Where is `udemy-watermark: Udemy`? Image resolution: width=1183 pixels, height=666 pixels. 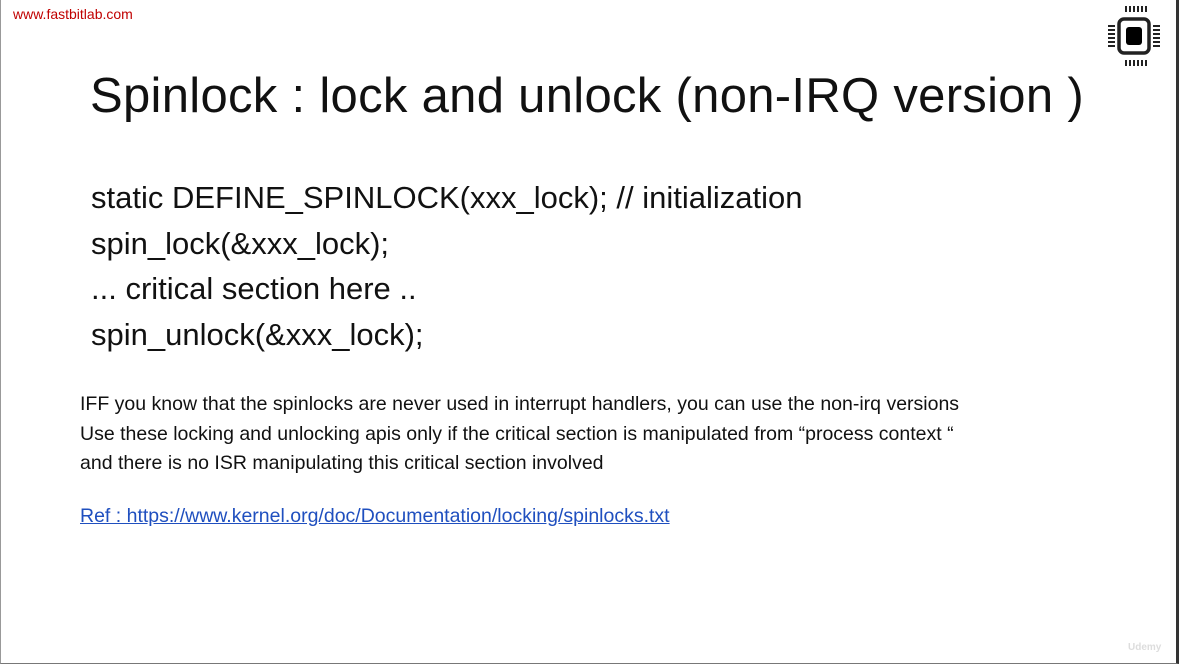
udemy-watermark: Udemy is located at coordinates (1145, 647).